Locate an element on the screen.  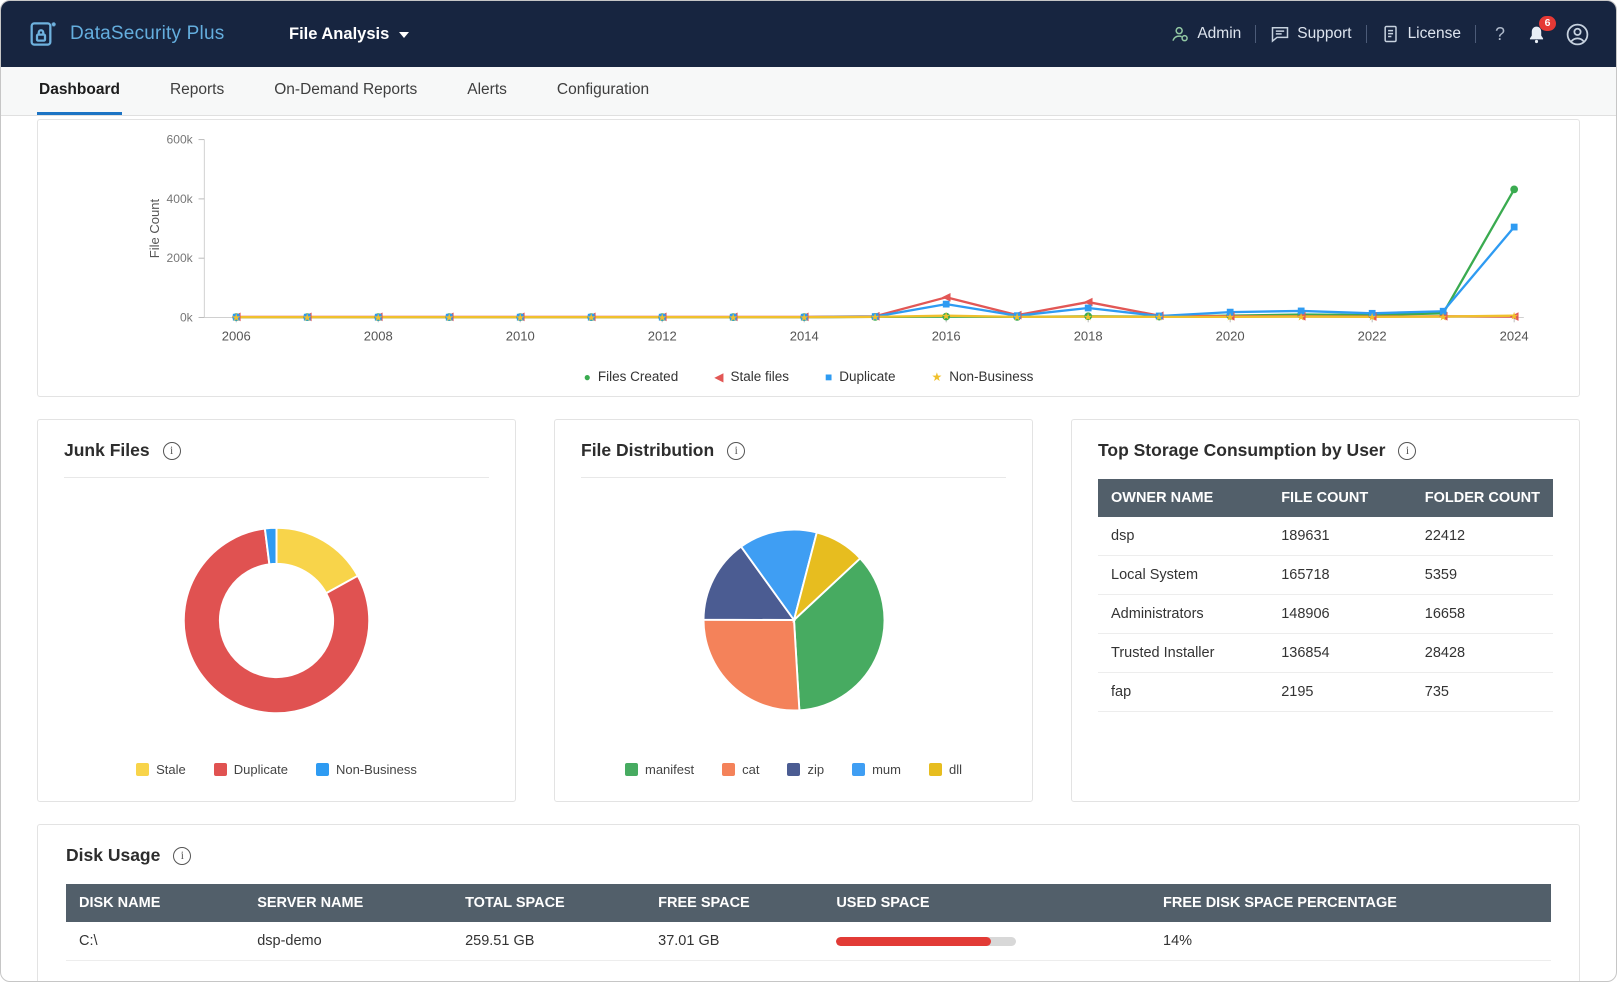
svg-text: 2010 is located at coordinates (520, 336).